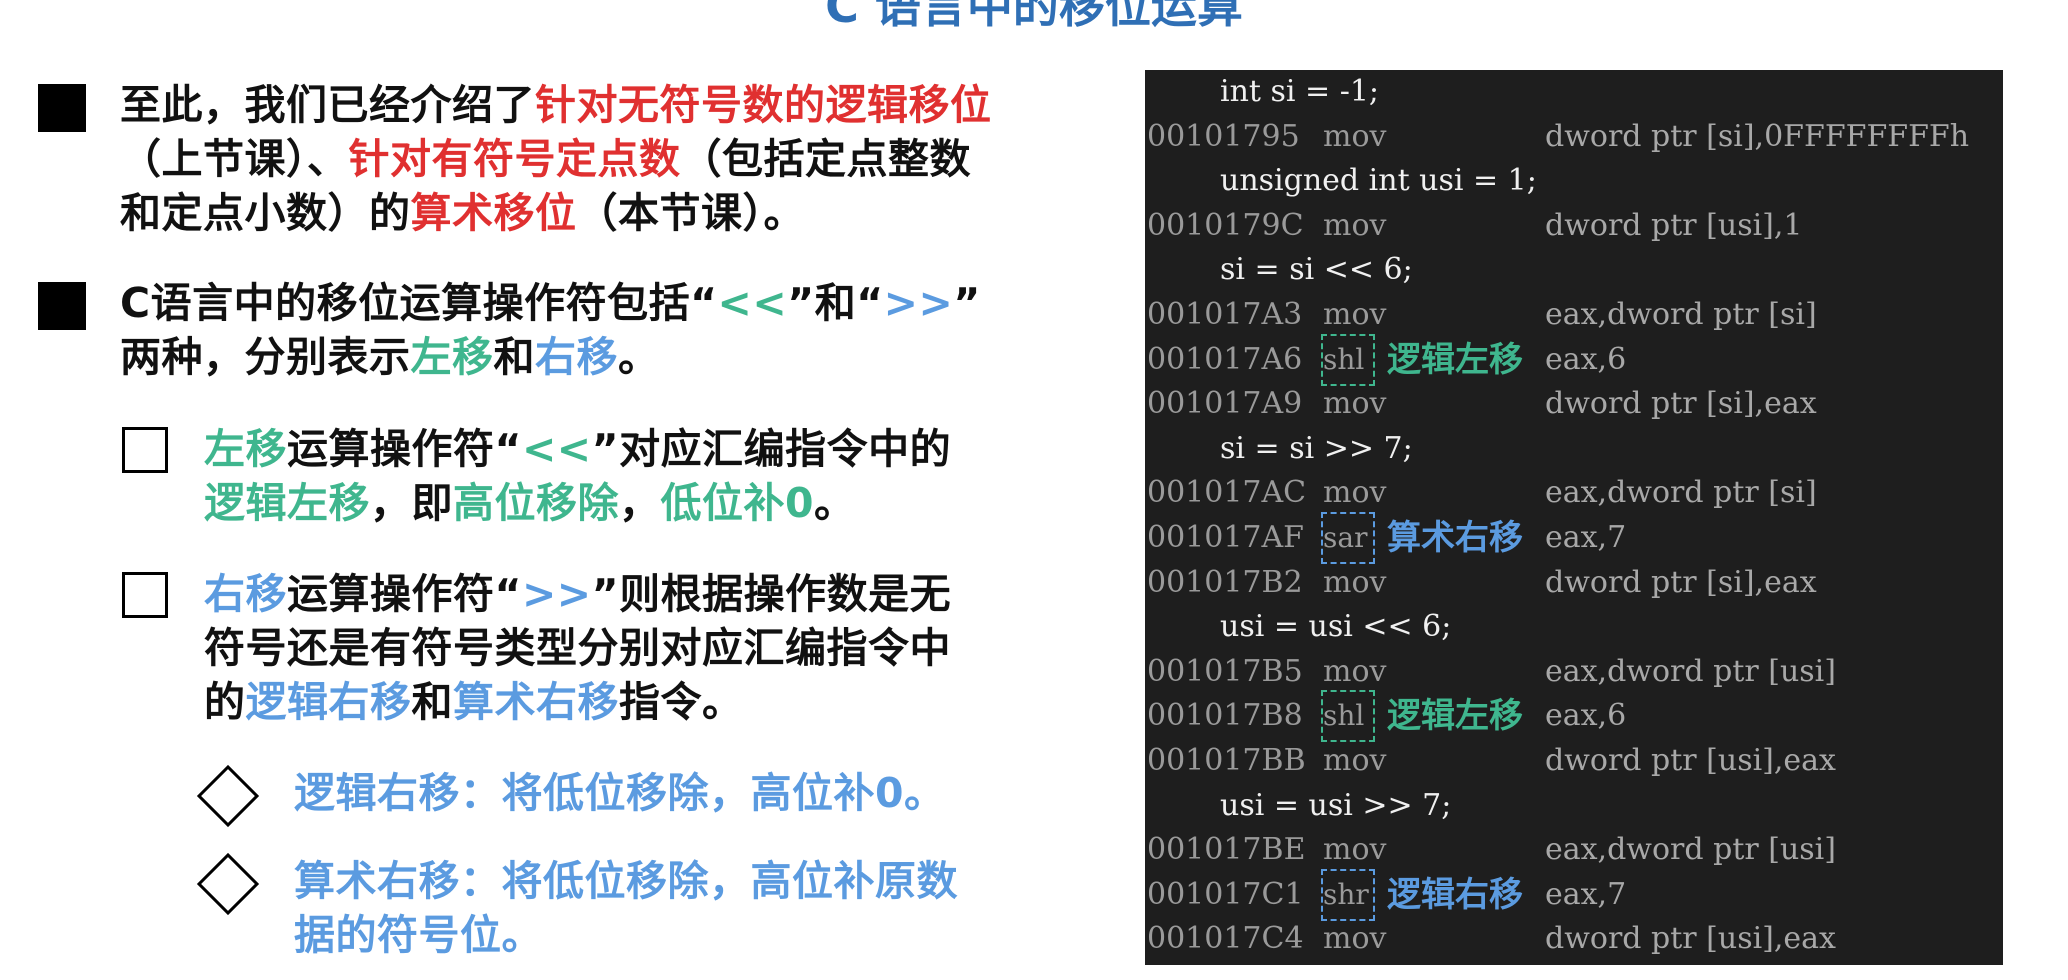 The height and width of the screenshot is (980, 2068). I want to click on asm-line: 001017B2 mov dword ptr [si],eax, so click(1574, 583).